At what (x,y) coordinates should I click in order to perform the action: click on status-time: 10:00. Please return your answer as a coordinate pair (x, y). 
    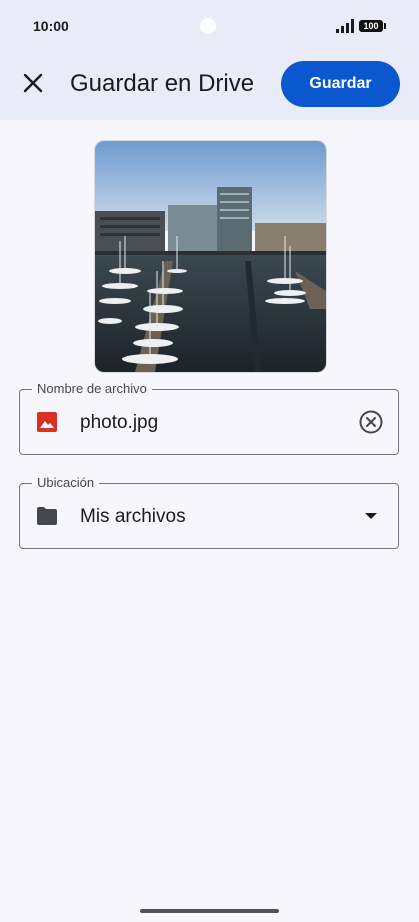
    Looking at the image, I should click on (51, 26).